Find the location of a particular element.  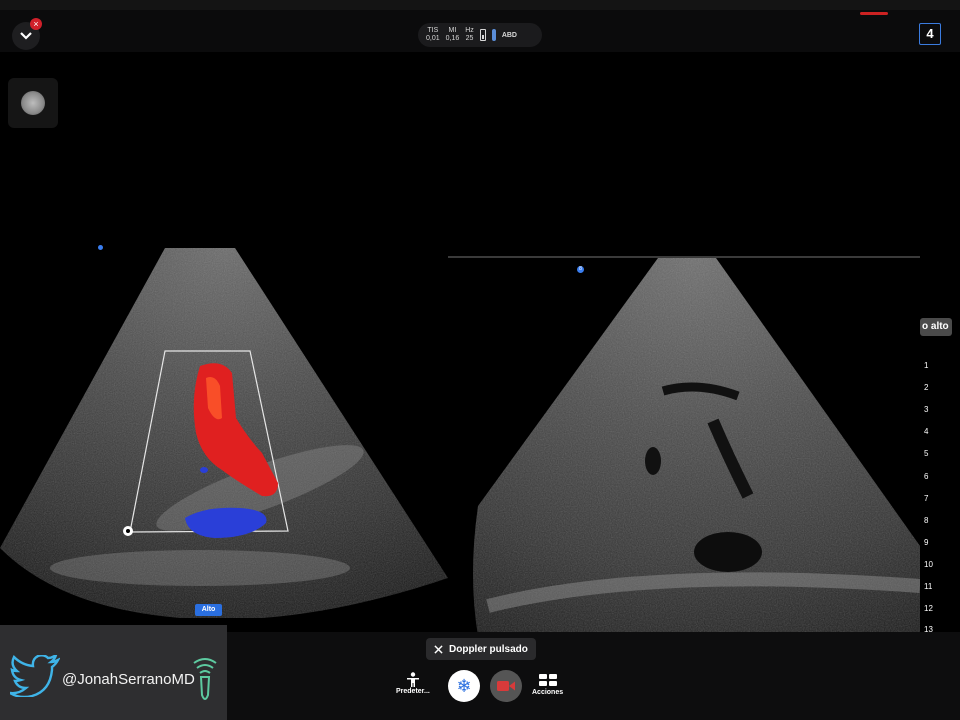

thermometer-icon is located at coordinates (493, 35).